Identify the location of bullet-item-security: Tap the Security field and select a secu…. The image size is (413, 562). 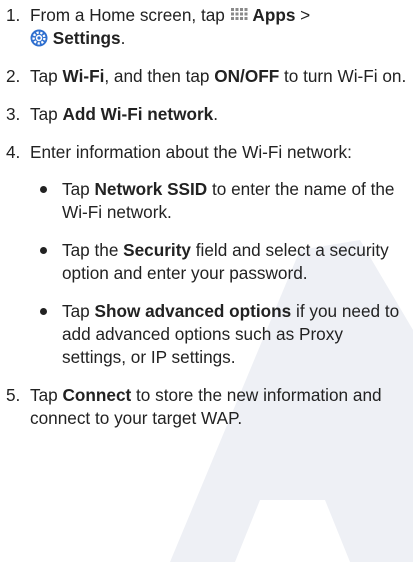
(220, 262).